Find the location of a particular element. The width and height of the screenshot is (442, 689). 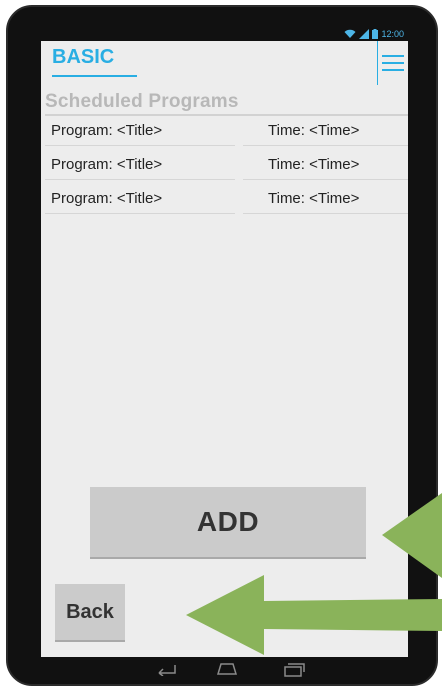

section-title: Scheduled Programs is located at coordinates (142, 101).